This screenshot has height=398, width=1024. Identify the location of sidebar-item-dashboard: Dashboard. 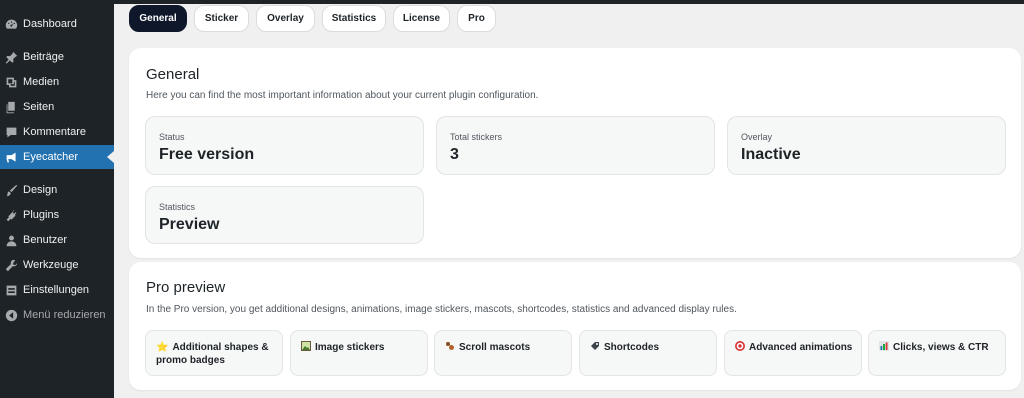
(57, 24).